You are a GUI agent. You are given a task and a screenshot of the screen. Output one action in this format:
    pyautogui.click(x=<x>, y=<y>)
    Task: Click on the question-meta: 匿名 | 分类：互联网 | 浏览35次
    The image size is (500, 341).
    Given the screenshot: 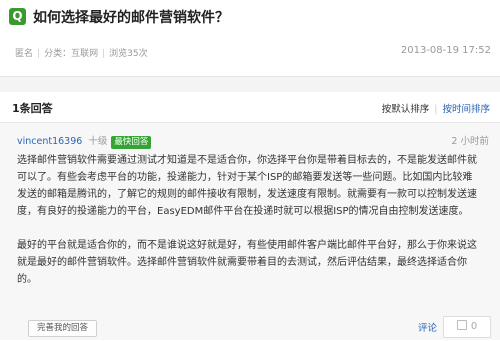 What is the action you would take?
    pyautogui.click(x=81, y=52)
    